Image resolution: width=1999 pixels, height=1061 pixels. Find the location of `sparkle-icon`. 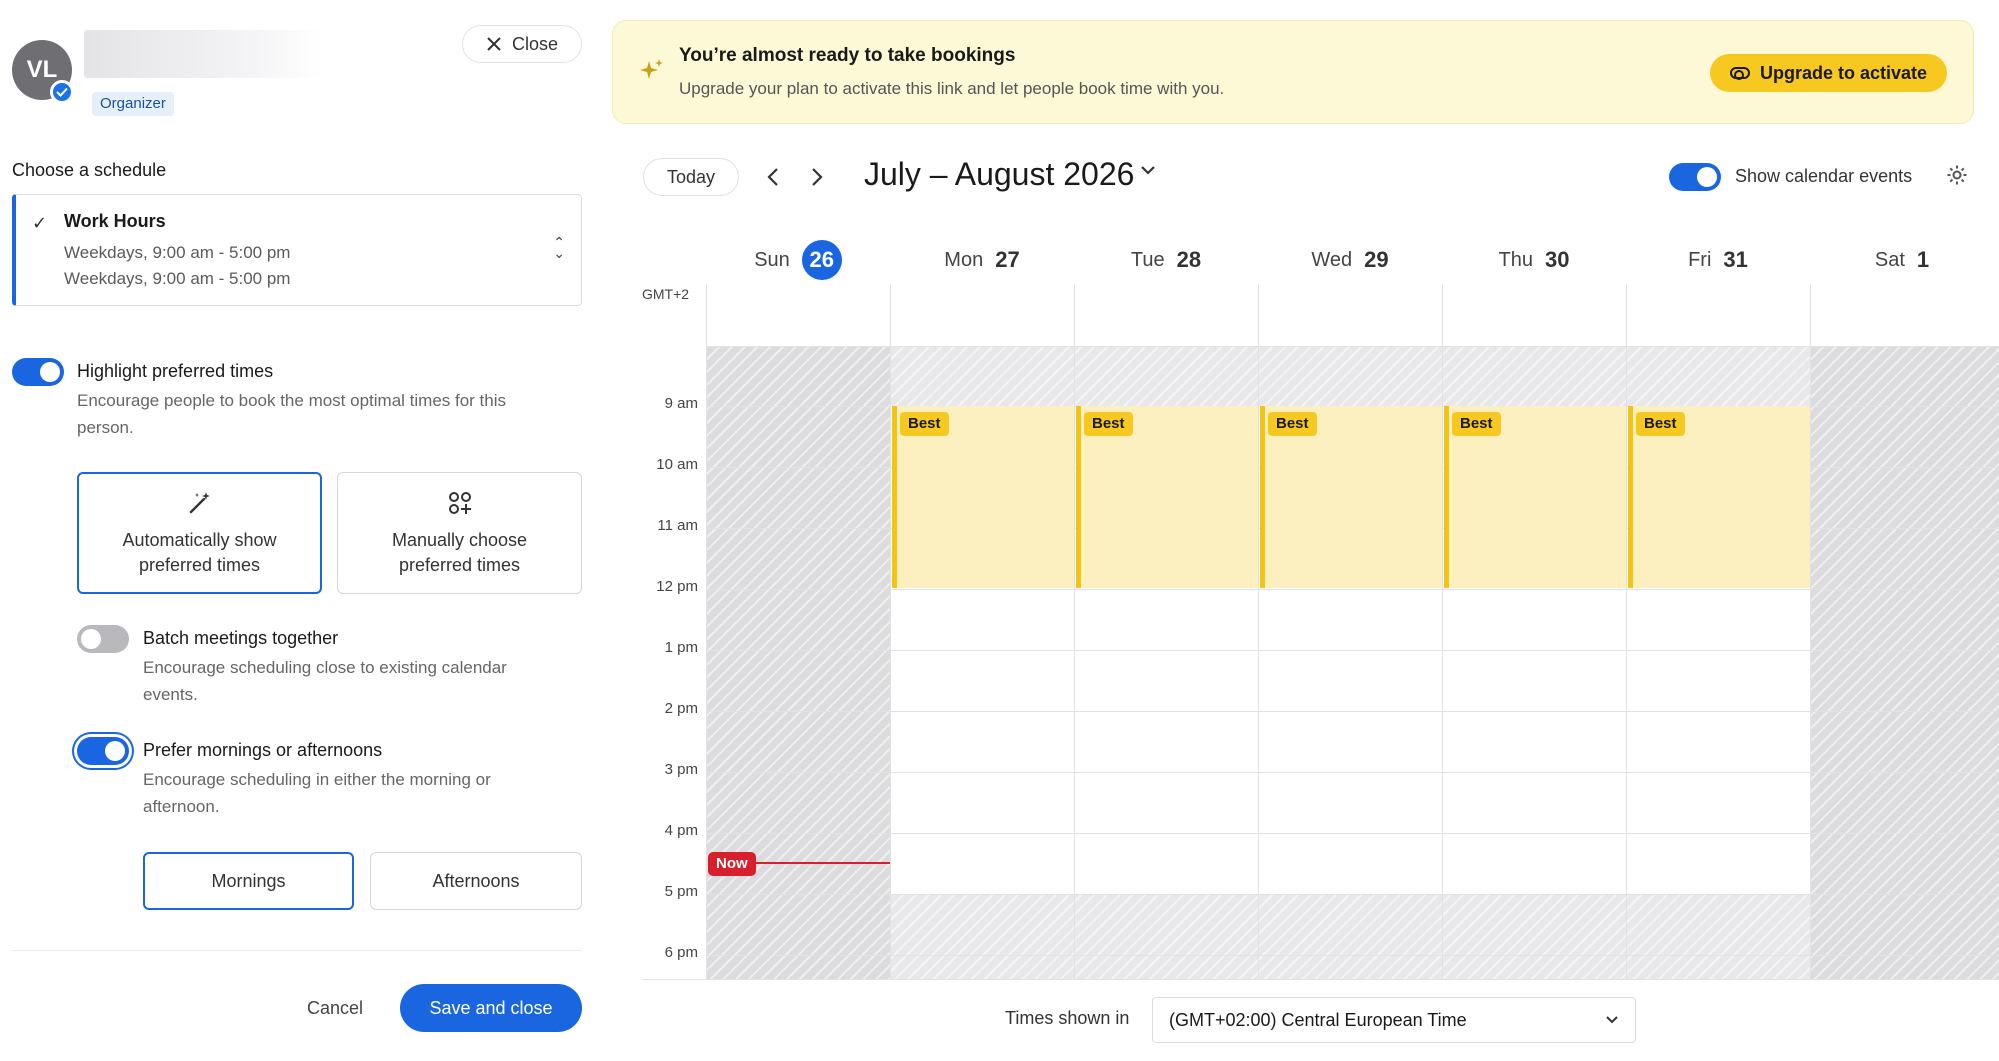

sparkle-icon is located at coordinates (652, 73).